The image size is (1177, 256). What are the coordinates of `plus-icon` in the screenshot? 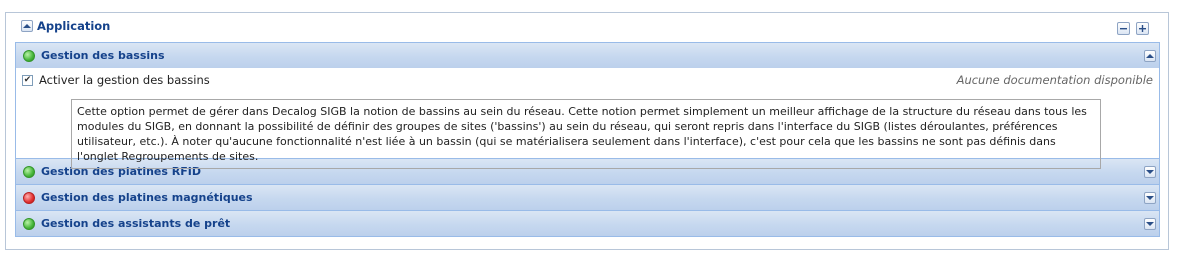 It's located at (1142, 28).